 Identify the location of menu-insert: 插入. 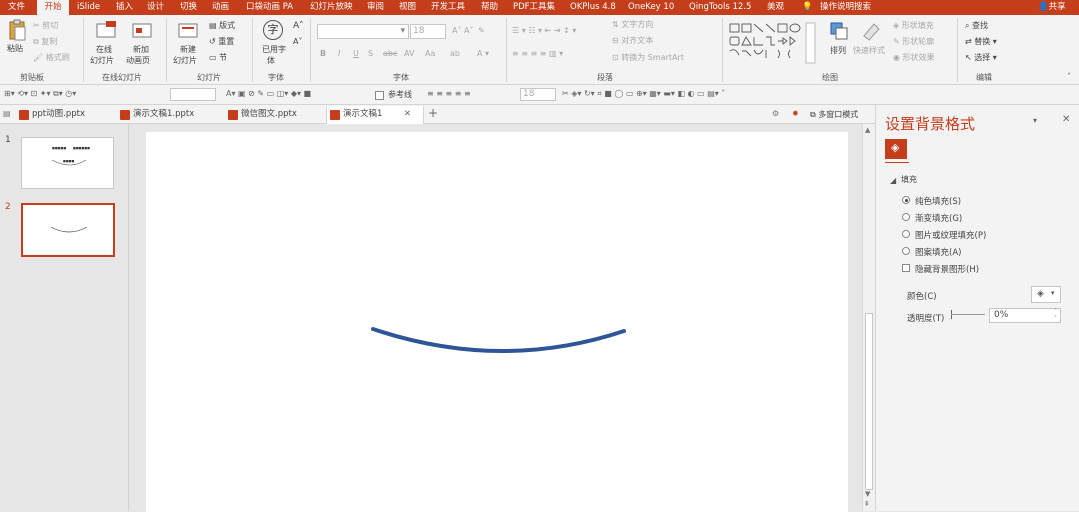
(124, 7).